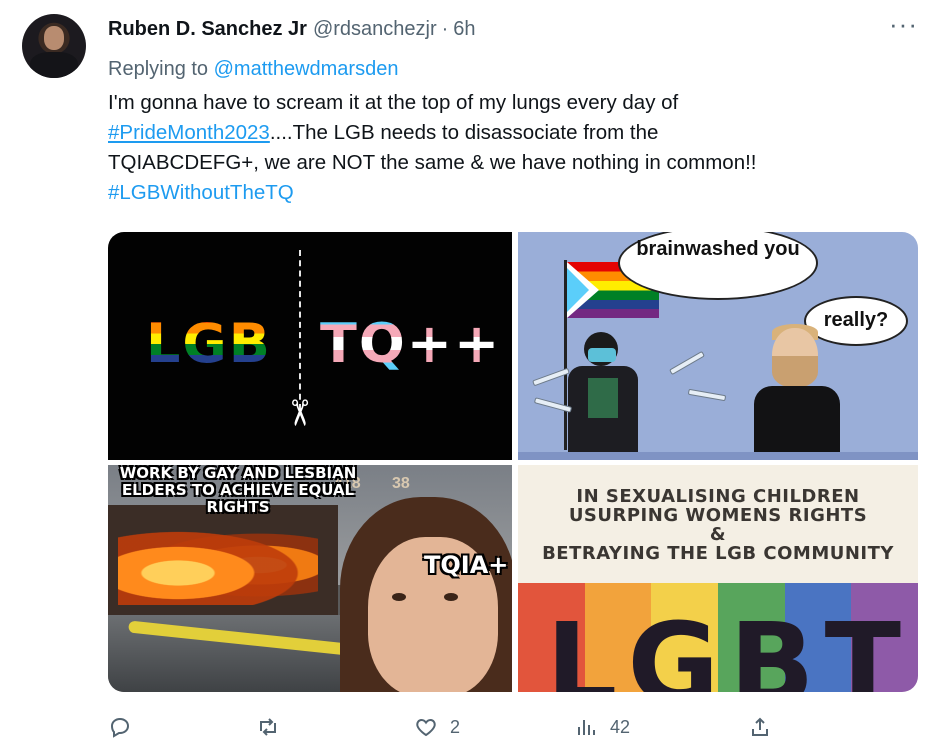 Image resolution: width=940 pixels, height=756 pixels. Describe the element at coordinates (718, 515) in the screenshot. I see `caption-line: USURPING WOMENS RIGHTS` at that location.